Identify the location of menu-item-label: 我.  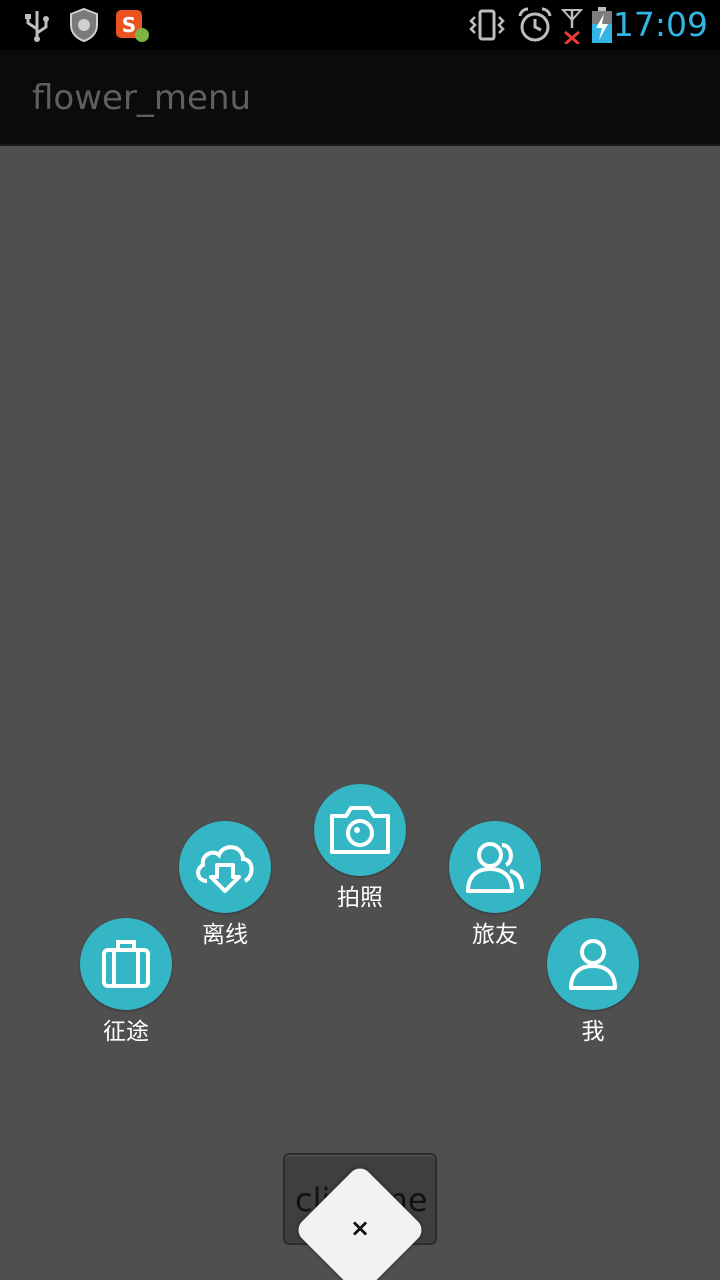
(593, 1032).